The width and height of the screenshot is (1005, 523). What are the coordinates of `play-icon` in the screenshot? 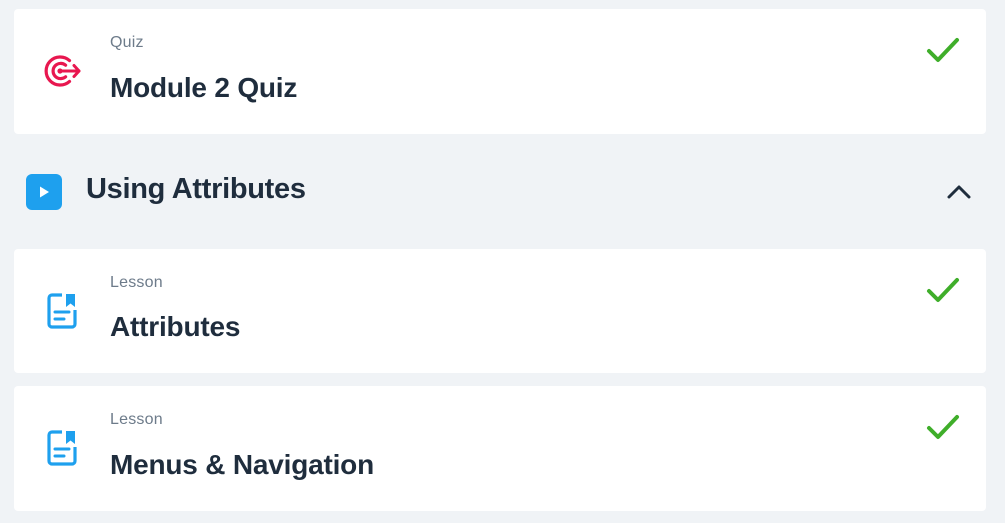 It's located at (44, 192).